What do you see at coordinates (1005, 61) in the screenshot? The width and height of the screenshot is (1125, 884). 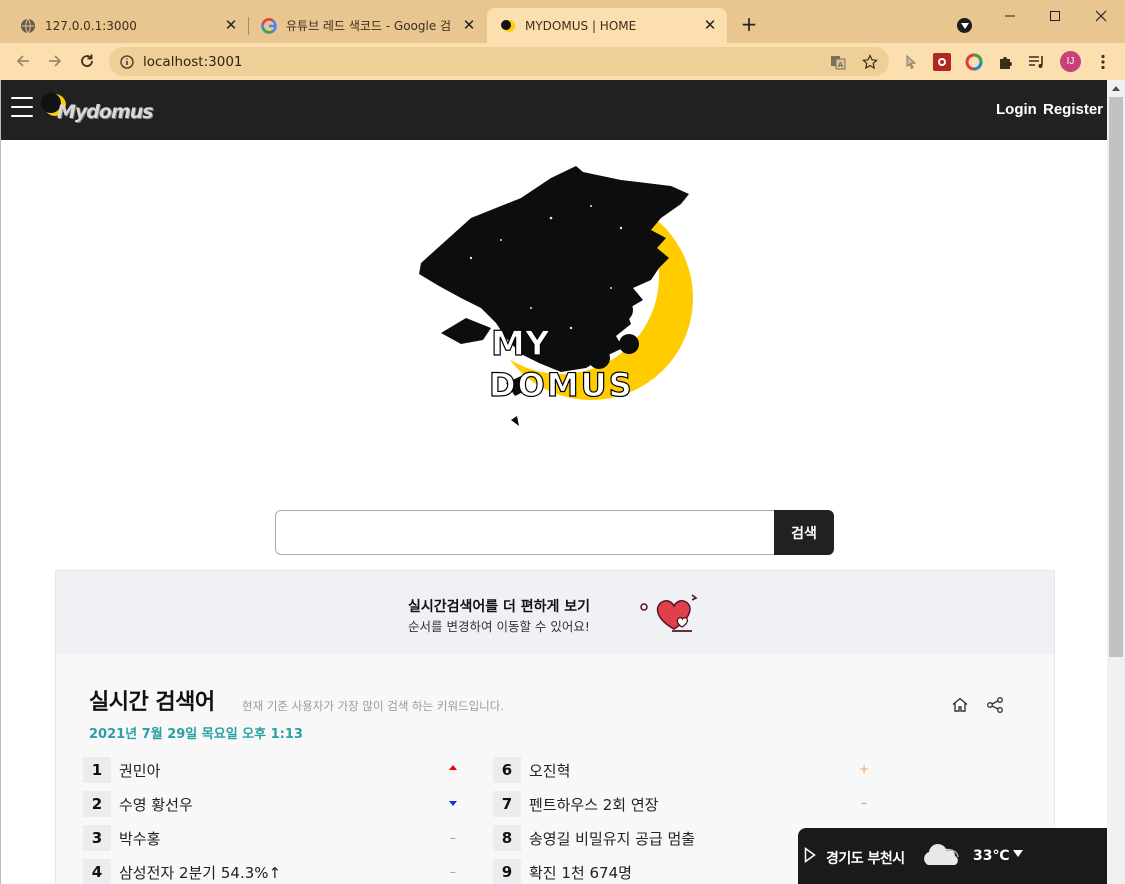 I see `puzzle-icon` at bounding box center [1005, 61].